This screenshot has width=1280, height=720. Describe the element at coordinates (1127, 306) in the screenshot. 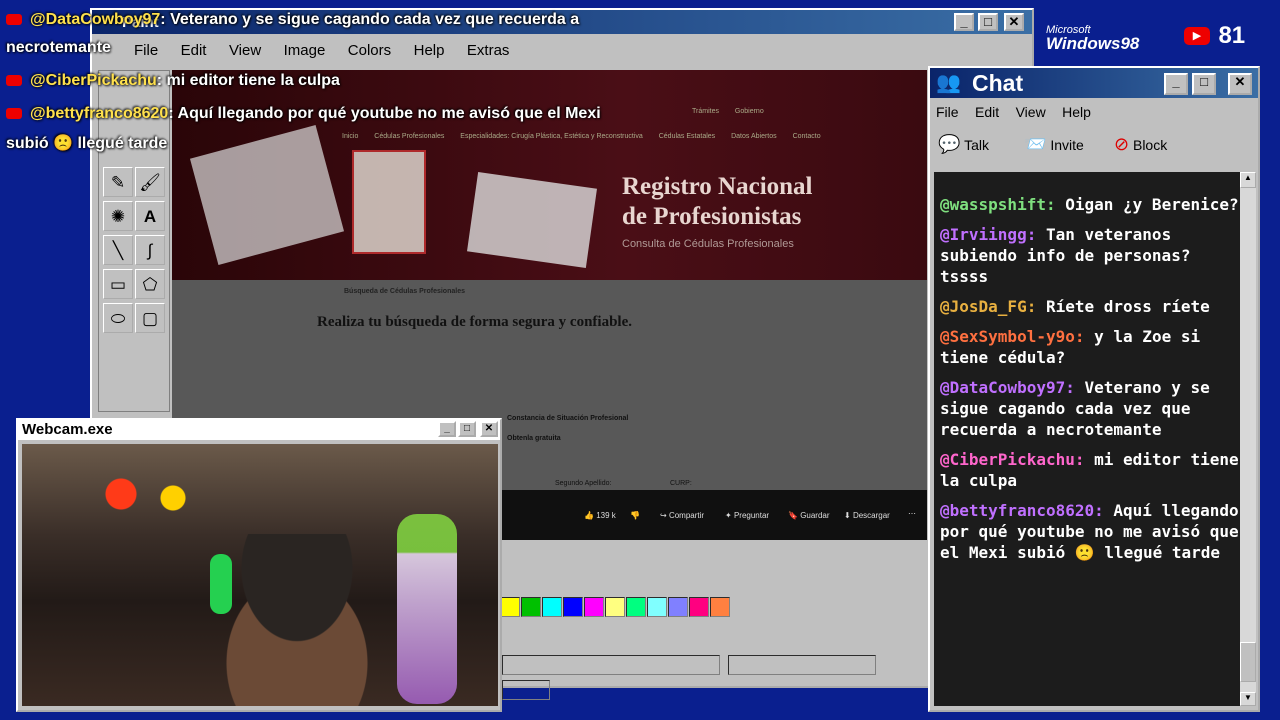

I see `chat-message-text: Ríete dross ríete` at that location.